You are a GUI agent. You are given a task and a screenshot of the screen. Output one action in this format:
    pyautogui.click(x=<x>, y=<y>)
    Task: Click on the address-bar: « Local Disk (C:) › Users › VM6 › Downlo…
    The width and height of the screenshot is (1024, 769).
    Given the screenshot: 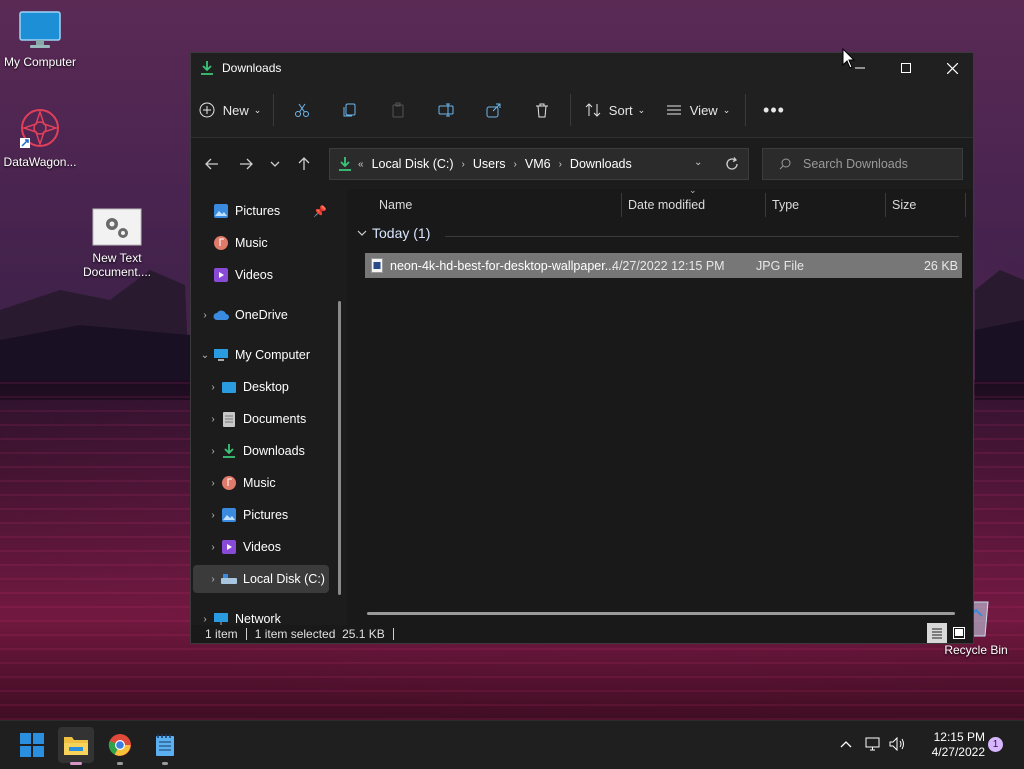 What is the action you would take?
    pyautogui.click(x=539, y=164)
    